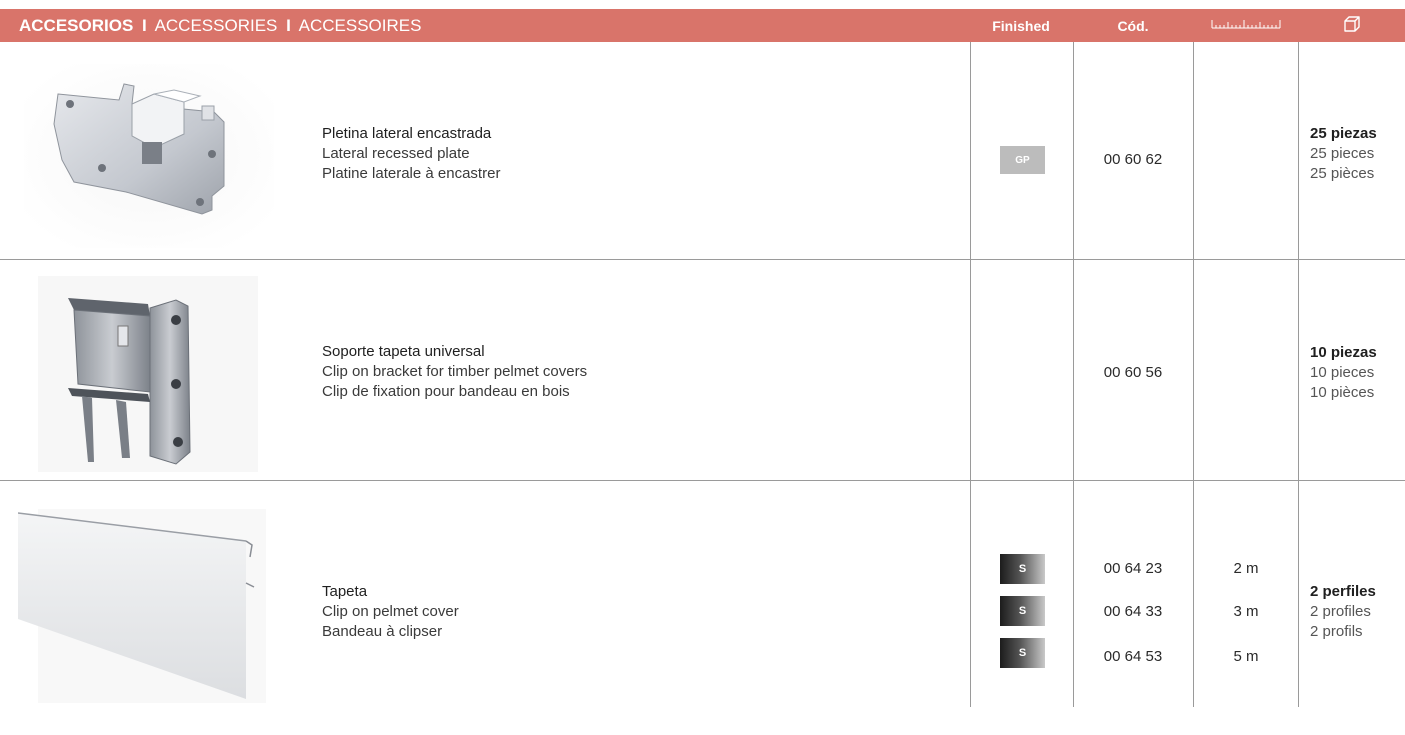  I want to click on pack-en: 2 profiles, so click(1340, 611).